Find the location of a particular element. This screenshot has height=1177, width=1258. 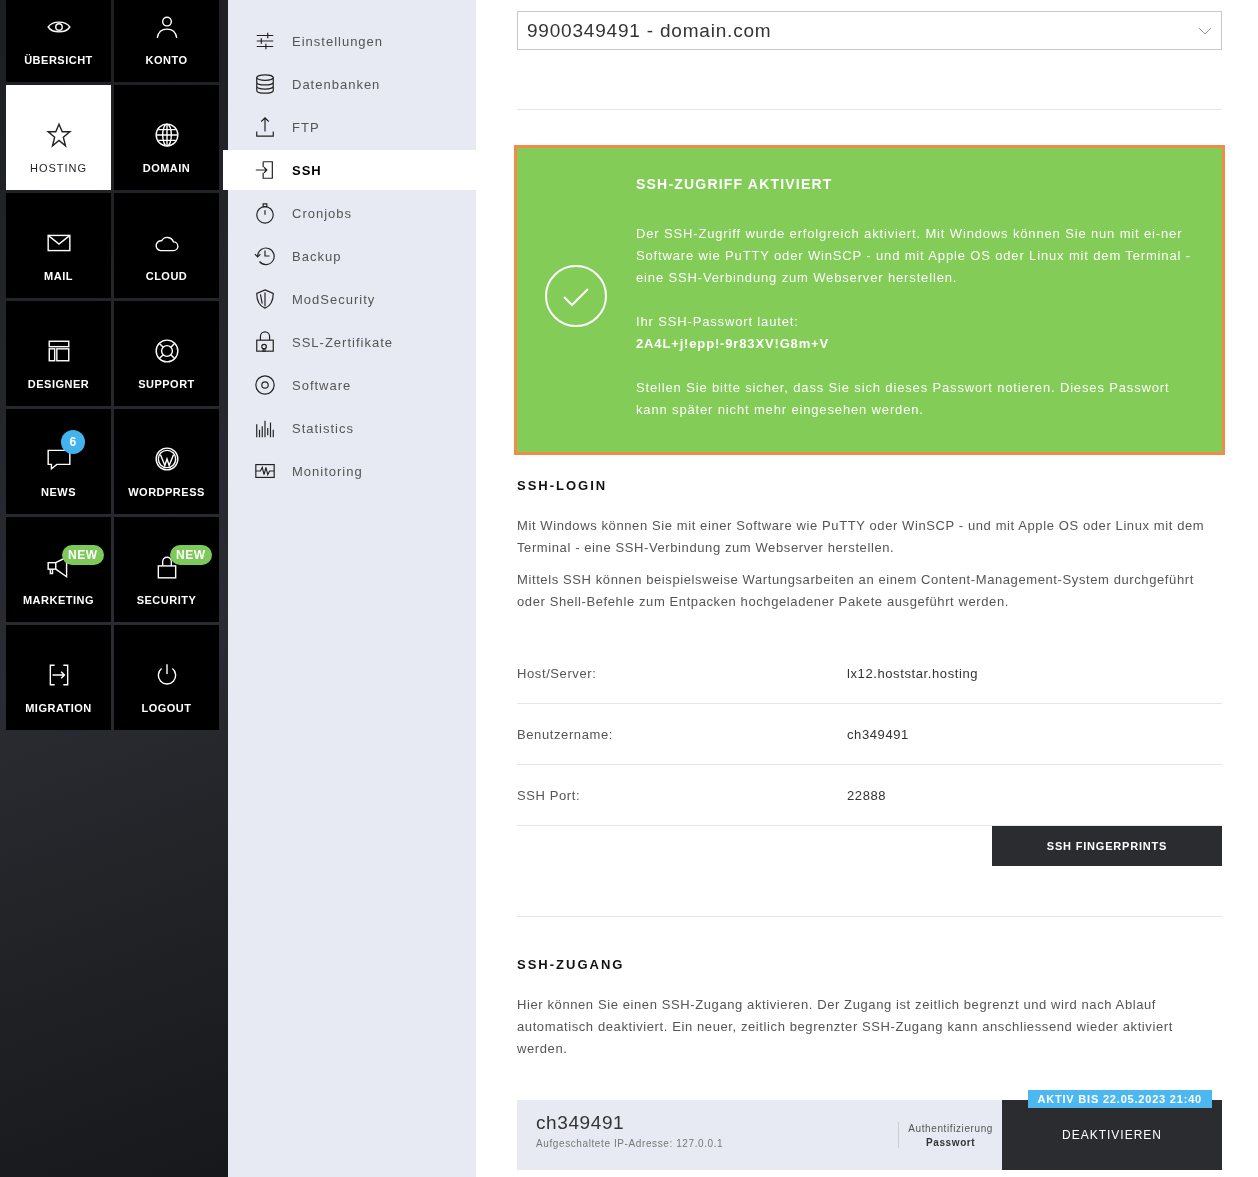

shield-icon is located at coordinates (265, 299).